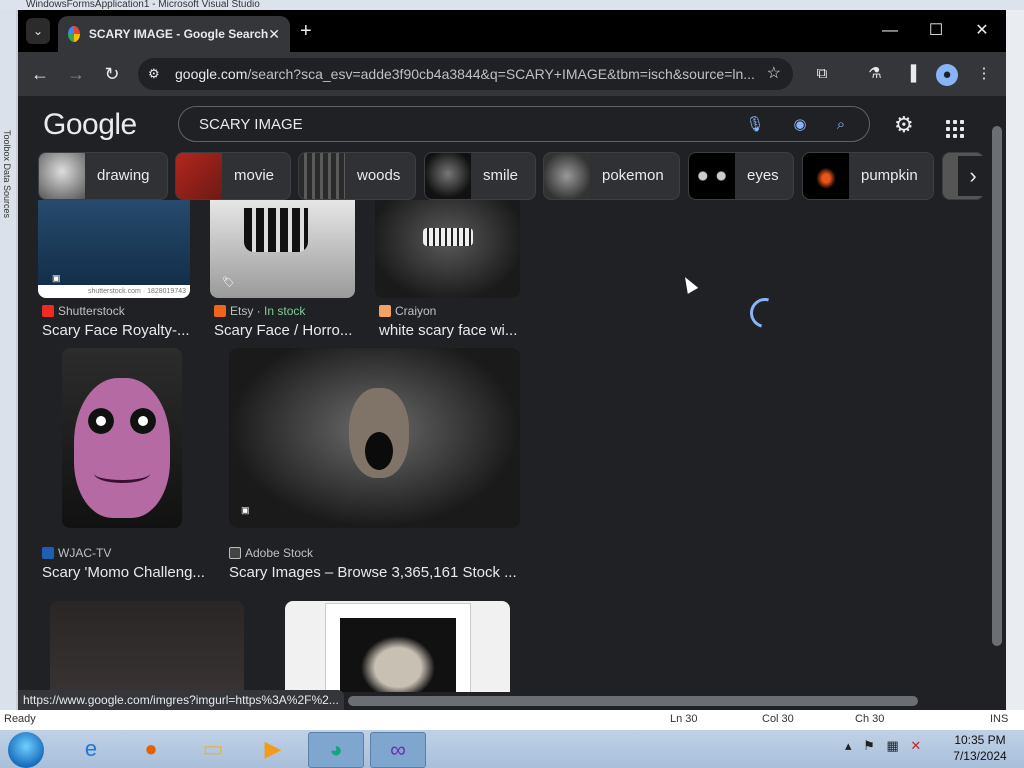 This screenshot has width=1024, height=768. What do you see at coordinates (904, 125) in the screenshot?
I see `settings-gear-icon: ⚙` at bounding box center [904, 125].